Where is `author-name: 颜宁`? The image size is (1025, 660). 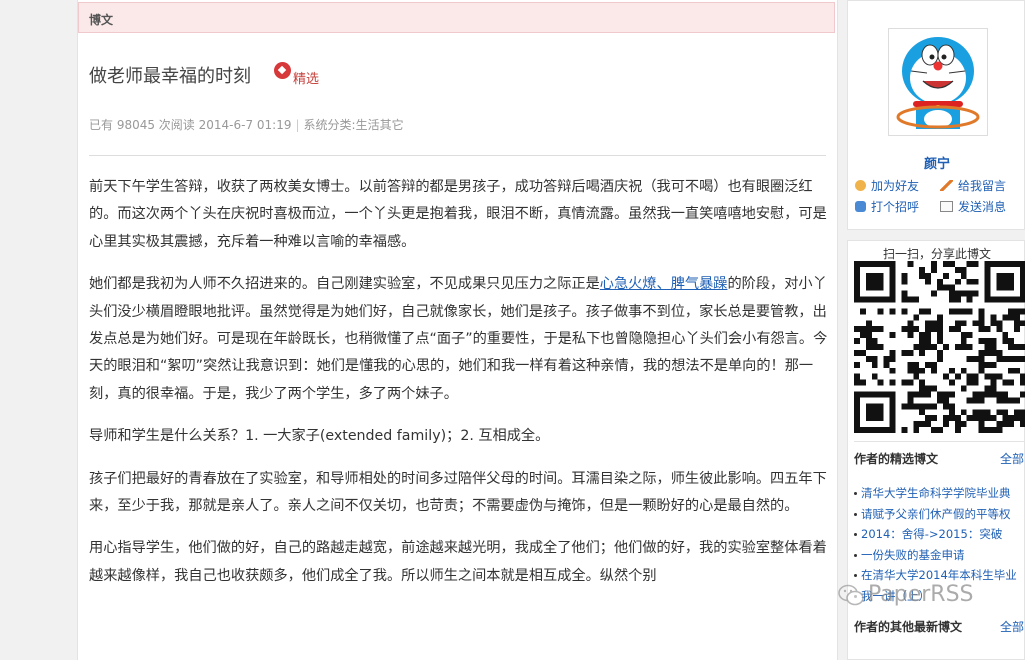
author-name: 颜宁 is located at coordinates (936, 162).